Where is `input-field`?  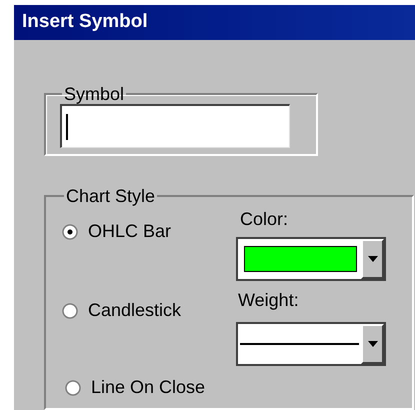
input-field is located at coordinates (175, 126).